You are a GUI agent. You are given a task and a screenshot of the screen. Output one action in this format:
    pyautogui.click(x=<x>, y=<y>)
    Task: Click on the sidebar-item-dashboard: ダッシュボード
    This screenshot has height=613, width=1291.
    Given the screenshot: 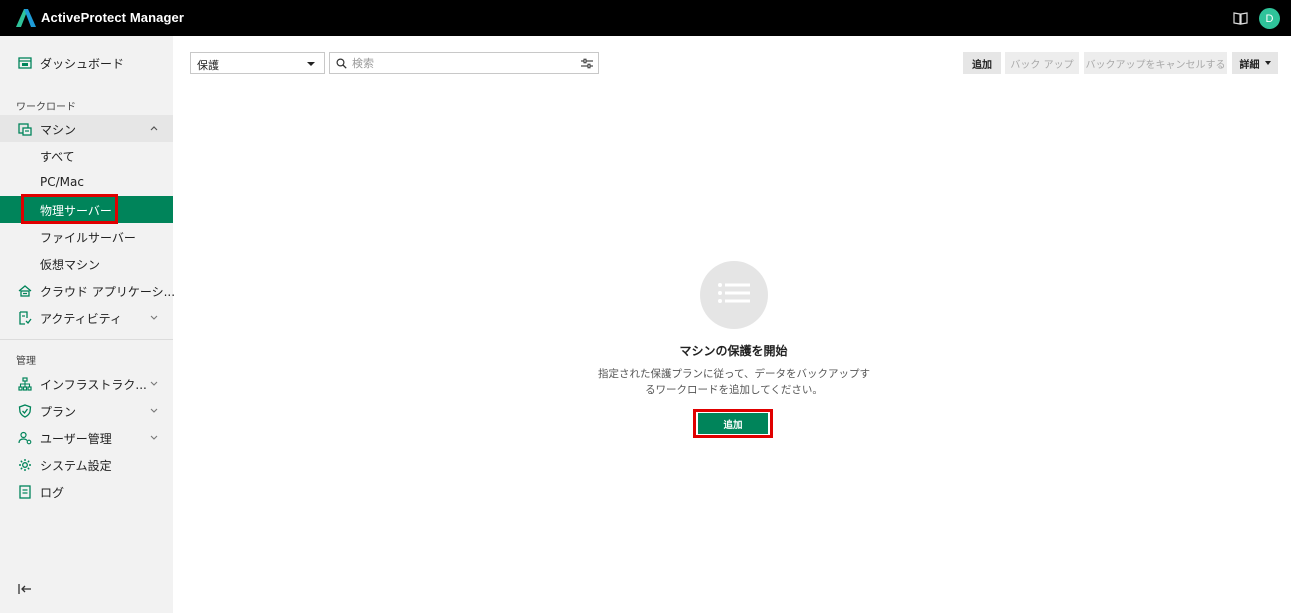 What is the action you would take?
    pyautogui.click(x=86, y=62)
    